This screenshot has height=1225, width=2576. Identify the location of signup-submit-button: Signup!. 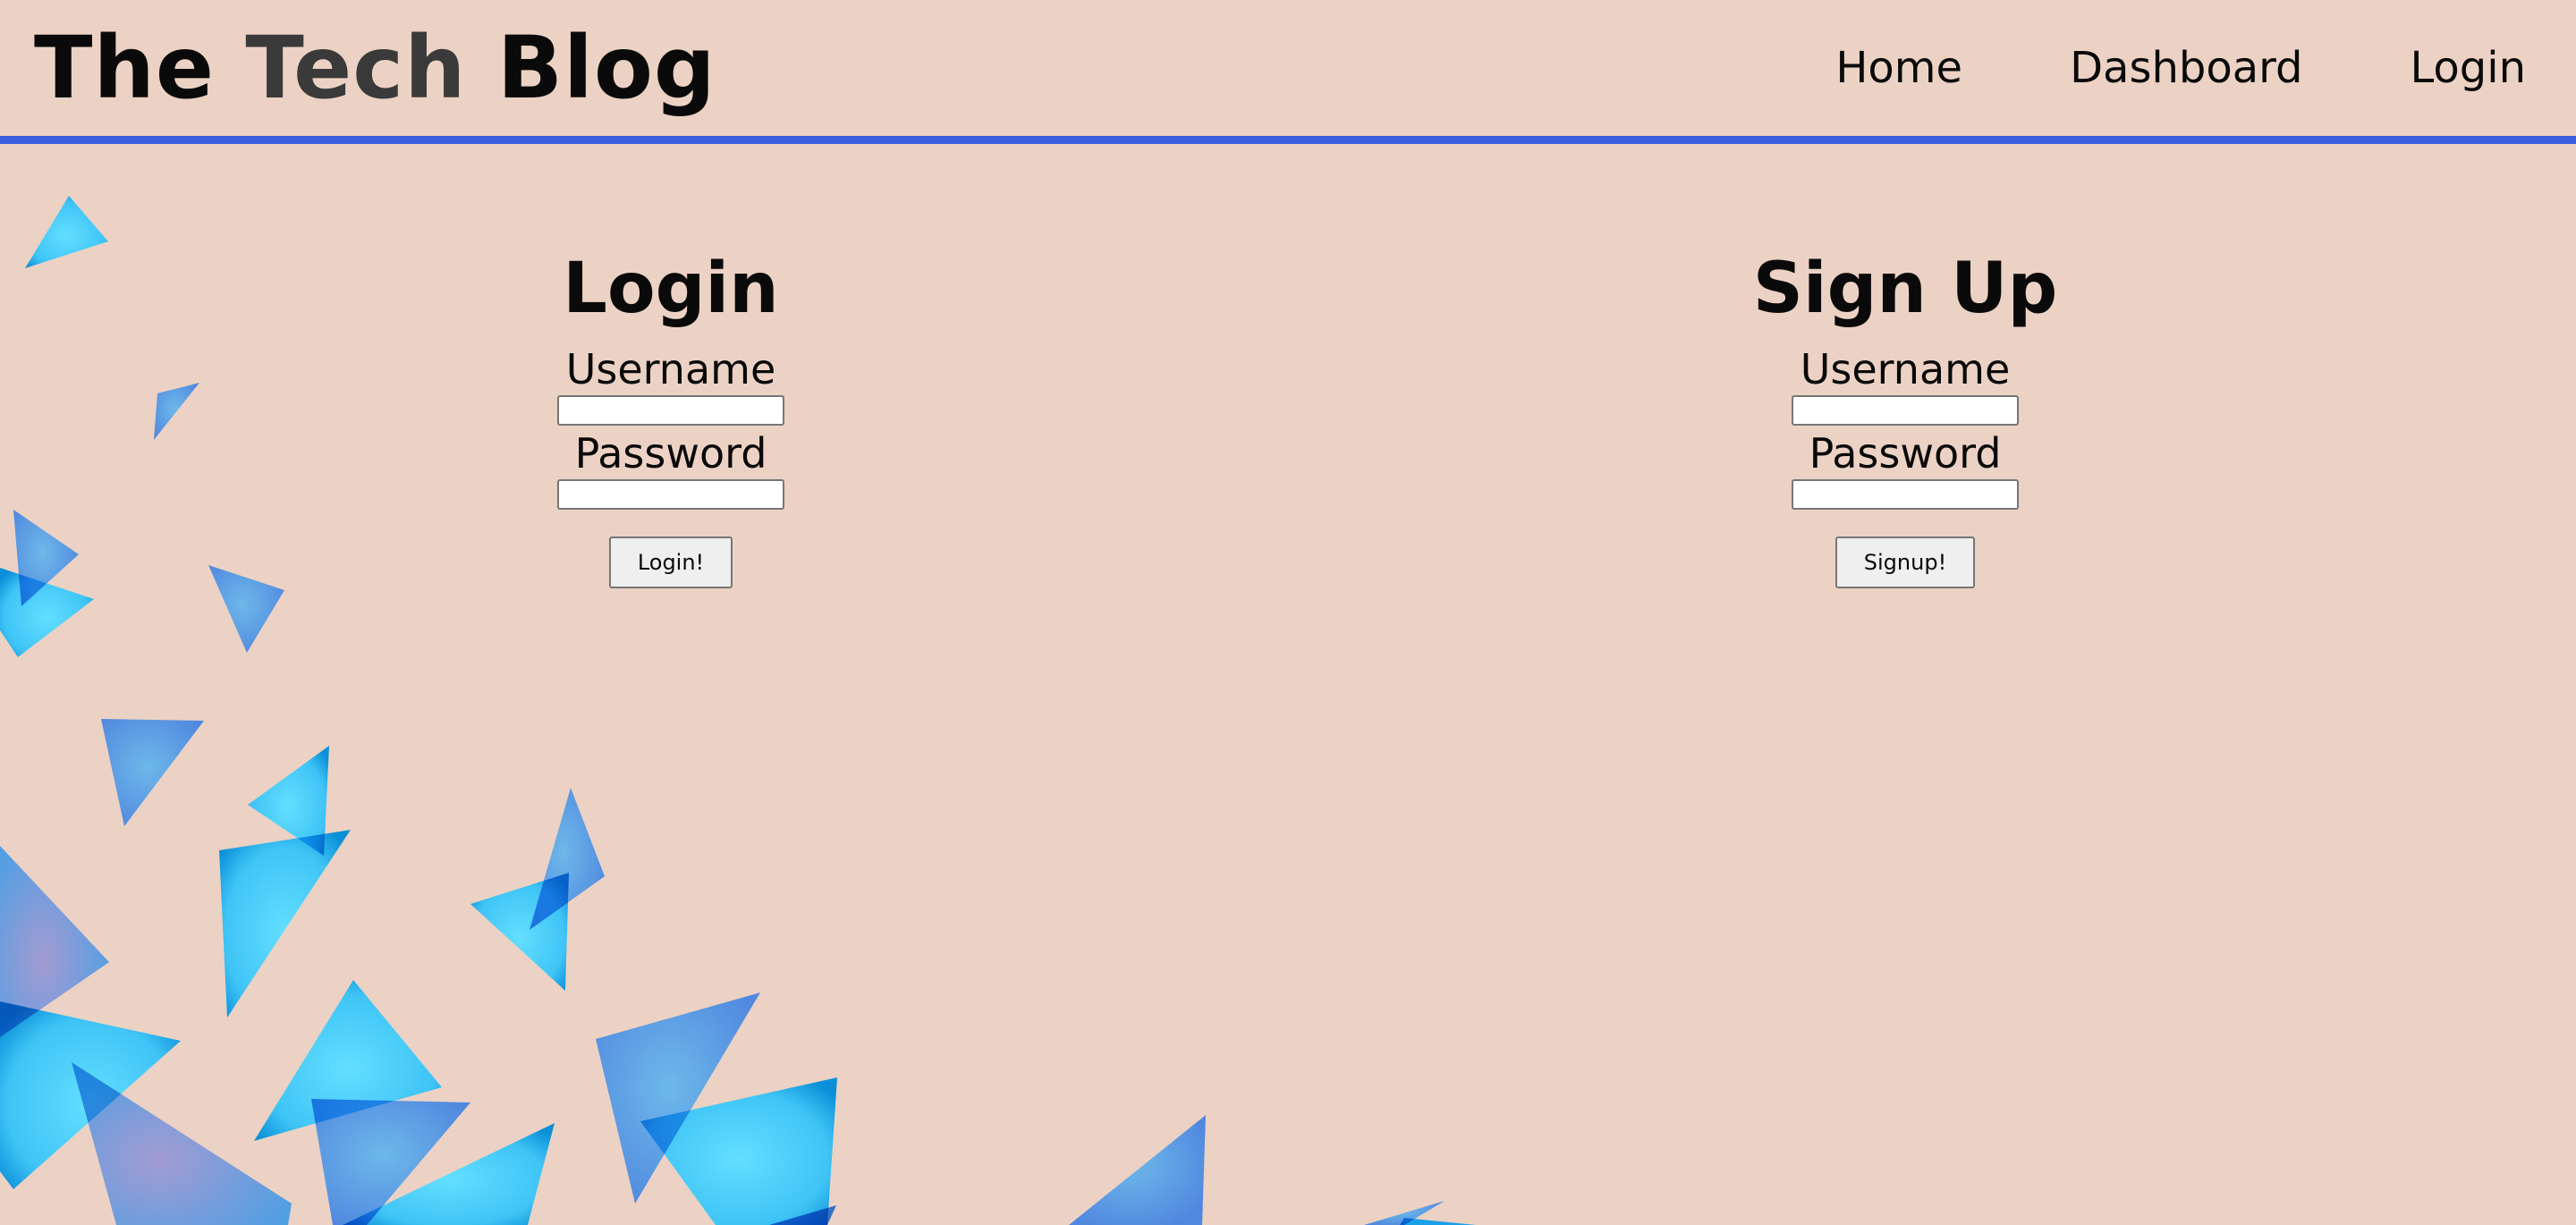
(1905, 562).